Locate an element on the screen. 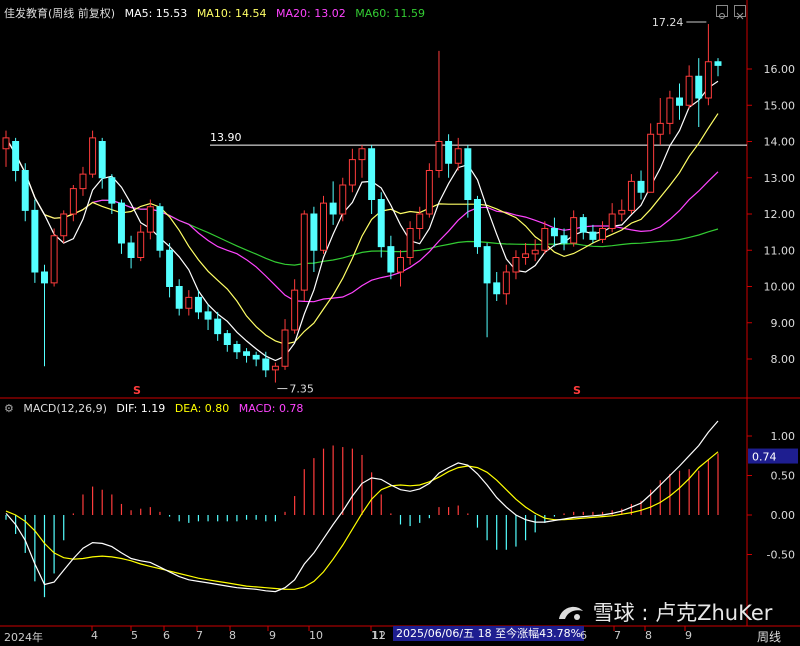 Image resolution: width=800 pixels, height=646 pixels. macd-tick-label: -0.50 is located at coordinates (781, 555).